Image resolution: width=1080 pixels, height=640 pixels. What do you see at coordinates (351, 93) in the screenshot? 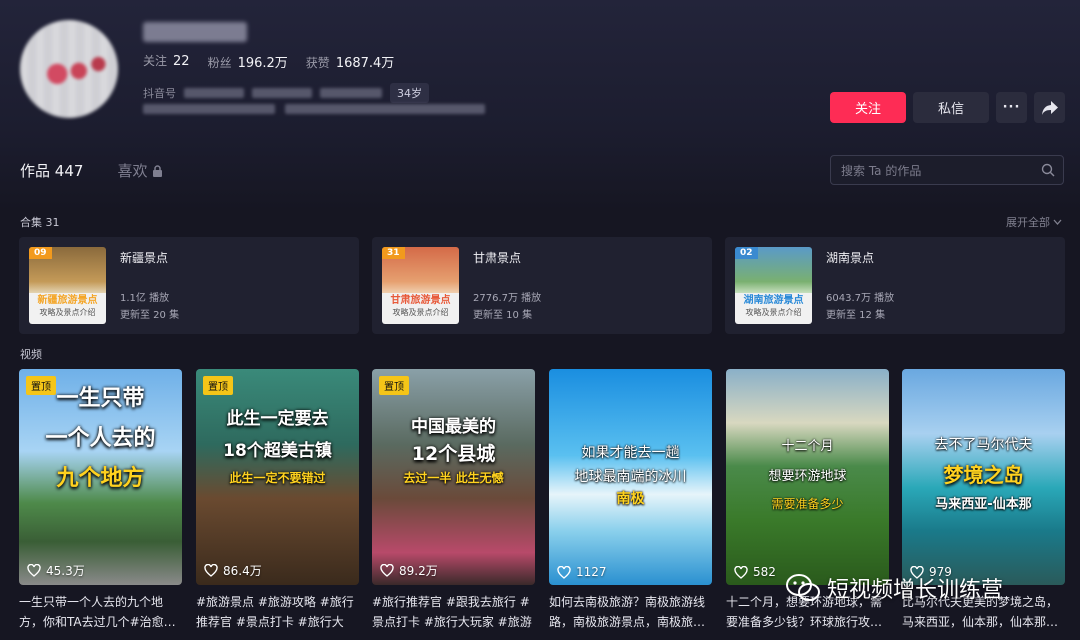
I see `location-blurred` at bounding box center [351, 93].